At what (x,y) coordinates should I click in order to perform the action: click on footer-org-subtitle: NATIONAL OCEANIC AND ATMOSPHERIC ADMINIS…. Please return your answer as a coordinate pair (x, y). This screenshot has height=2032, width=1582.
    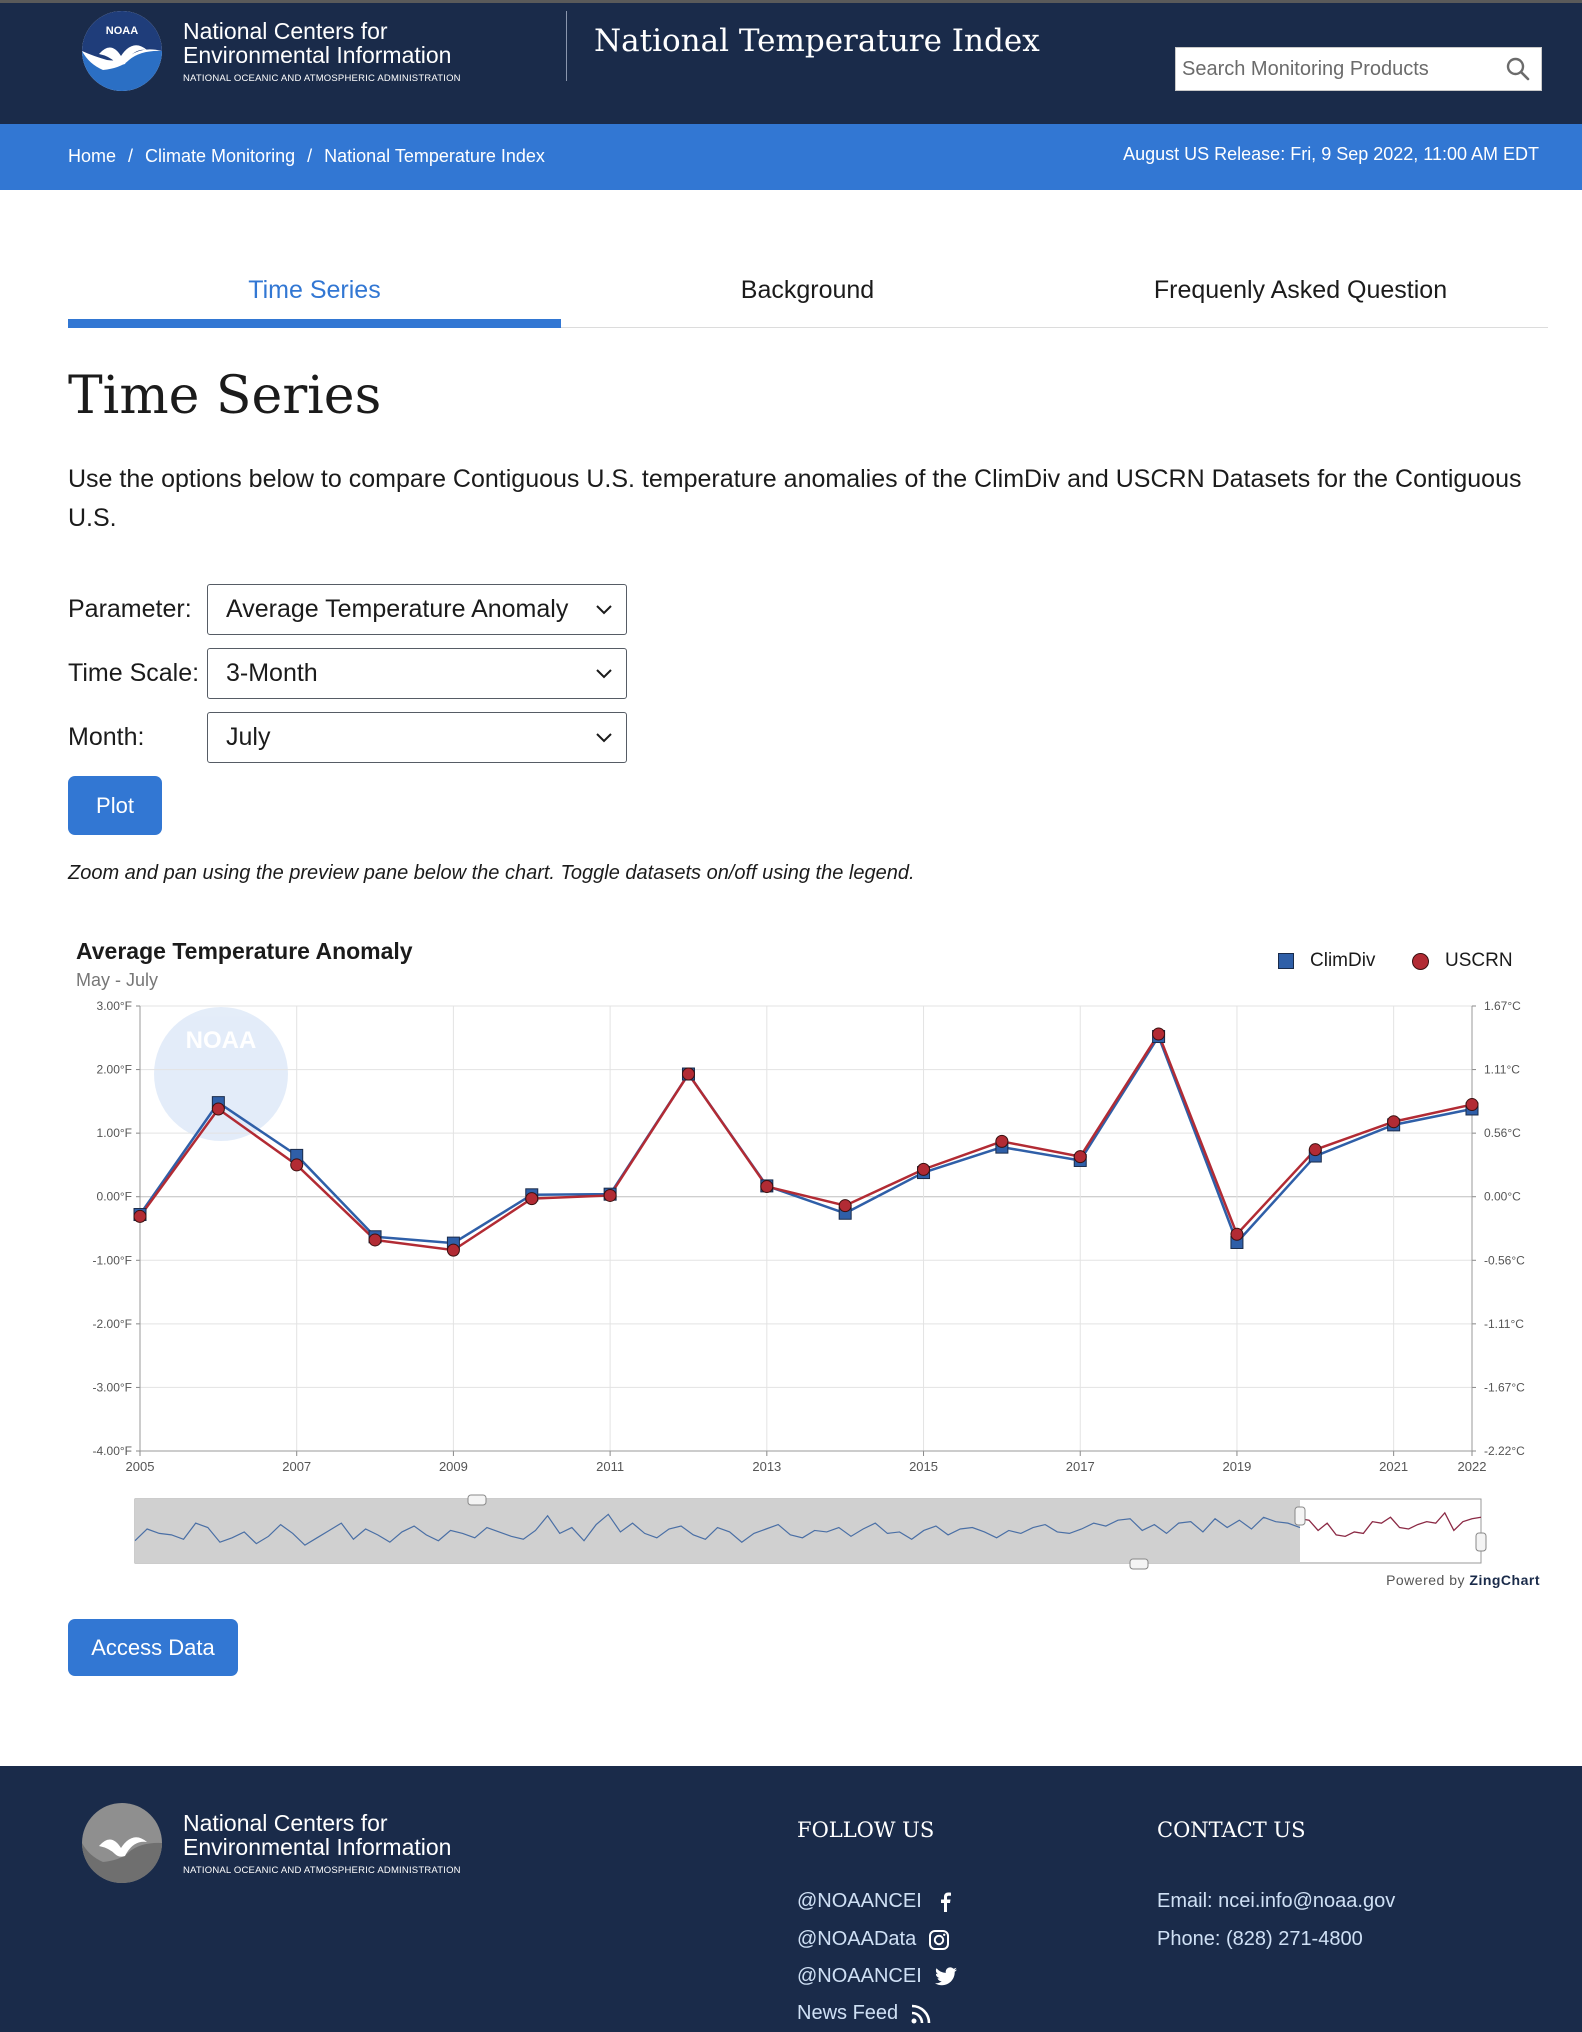
    Looking at the image, I should click on (322, 1870).